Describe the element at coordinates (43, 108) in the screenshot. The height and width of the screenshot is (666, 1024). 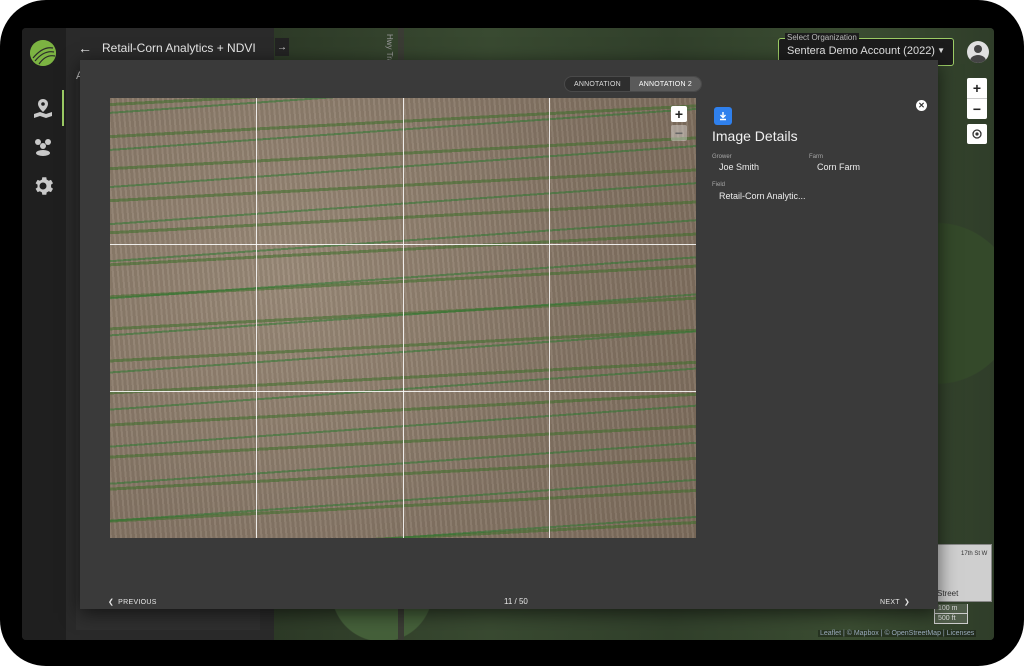
I see `field-pin-icon` at that location.